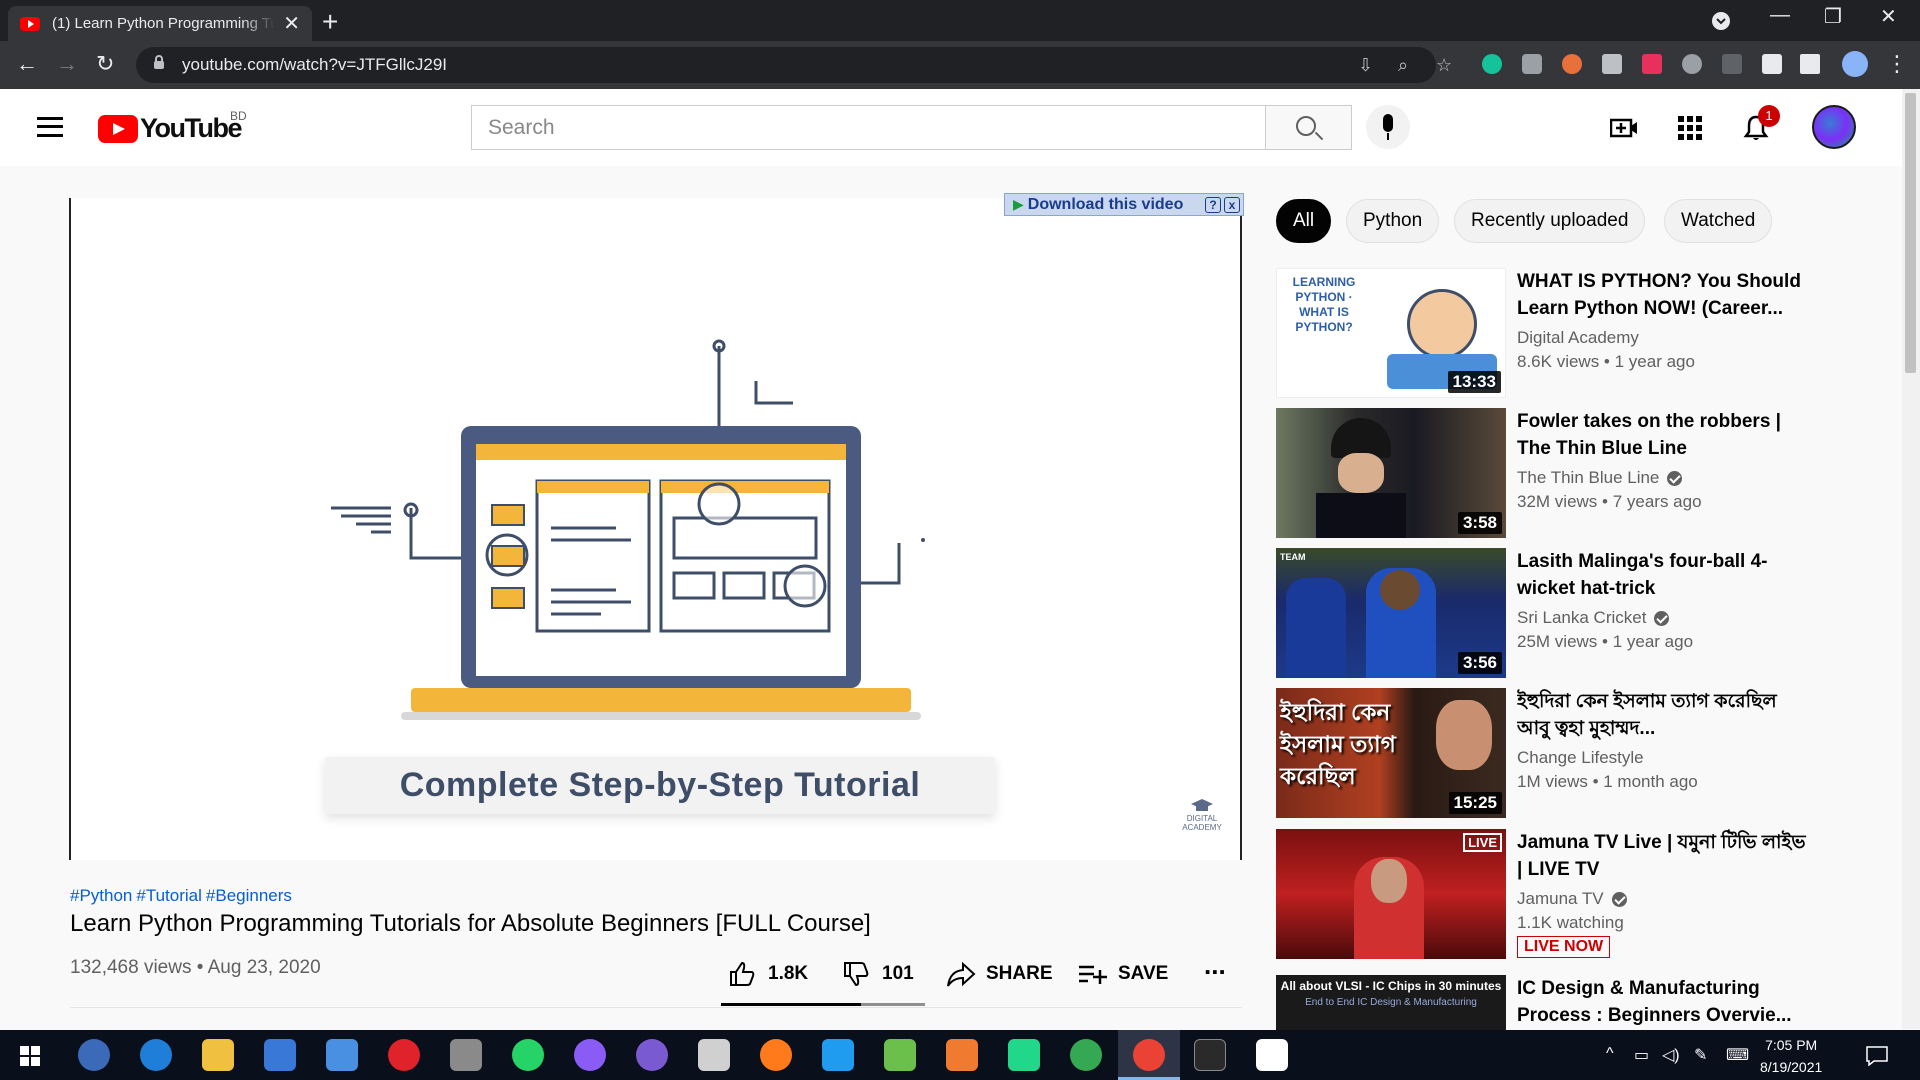 This screenshot has height=1080, width=1920. Describe the element at coordinates (1888, 16) in the screenshot. I see `window-close-button: ✕` at that location.